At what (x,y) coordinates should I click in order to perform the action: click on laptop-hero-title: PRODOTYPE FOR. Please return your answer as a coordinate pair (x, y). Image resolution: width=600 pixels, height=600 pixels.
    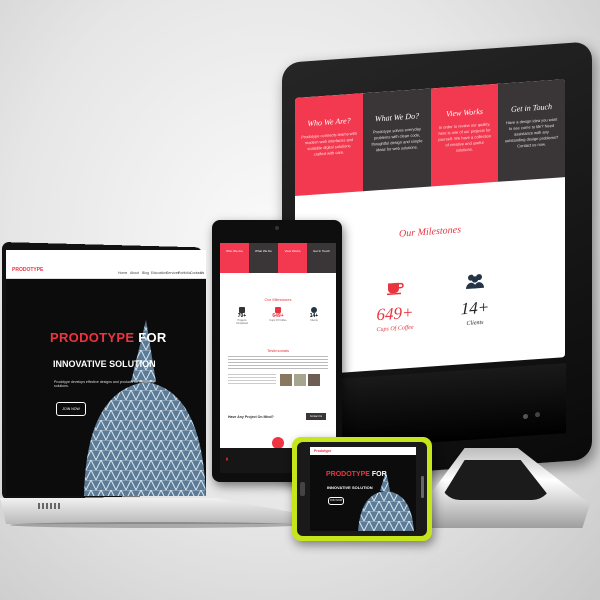
    Looking at the image, I should click on (108, 337).